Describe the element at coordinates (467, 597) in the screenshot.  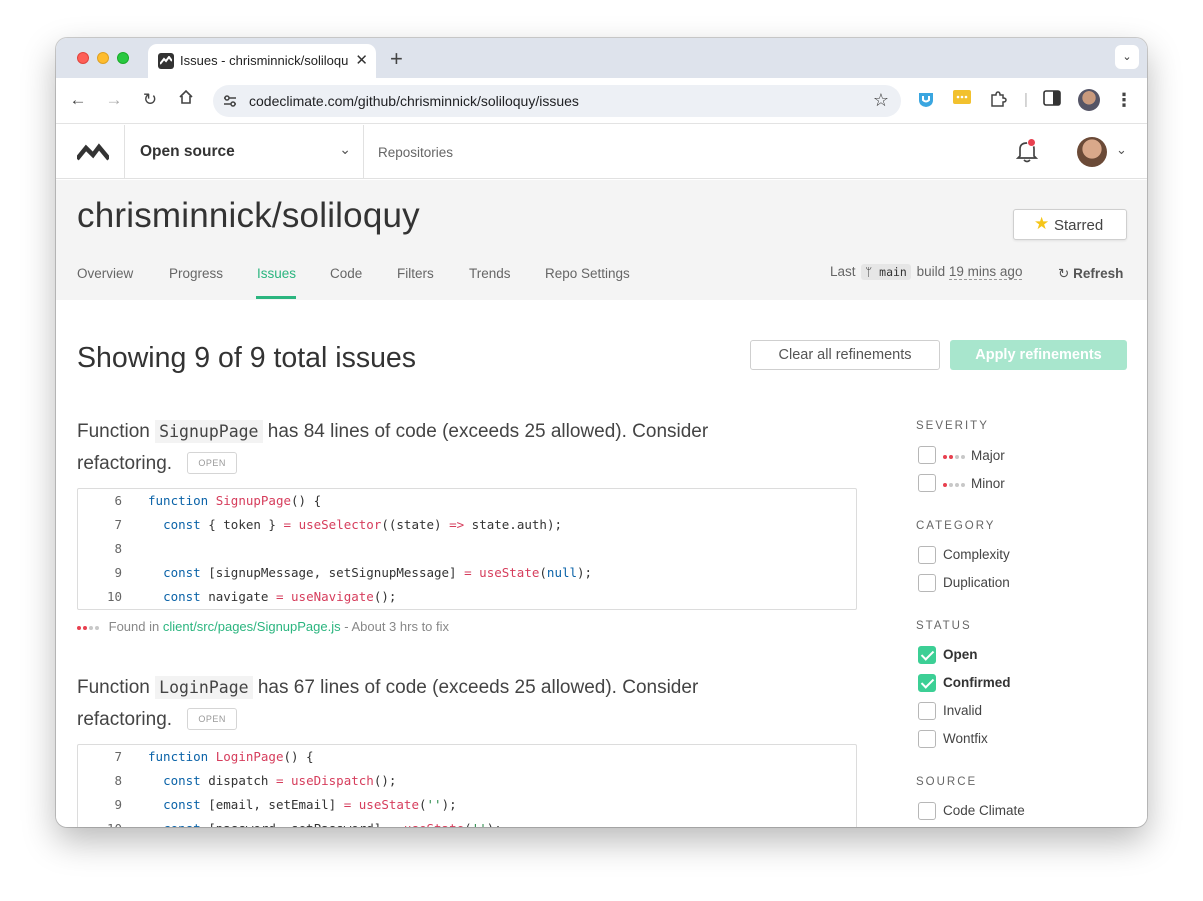
I see `code-line: 10 const navigate = useNavigate();` at that location.